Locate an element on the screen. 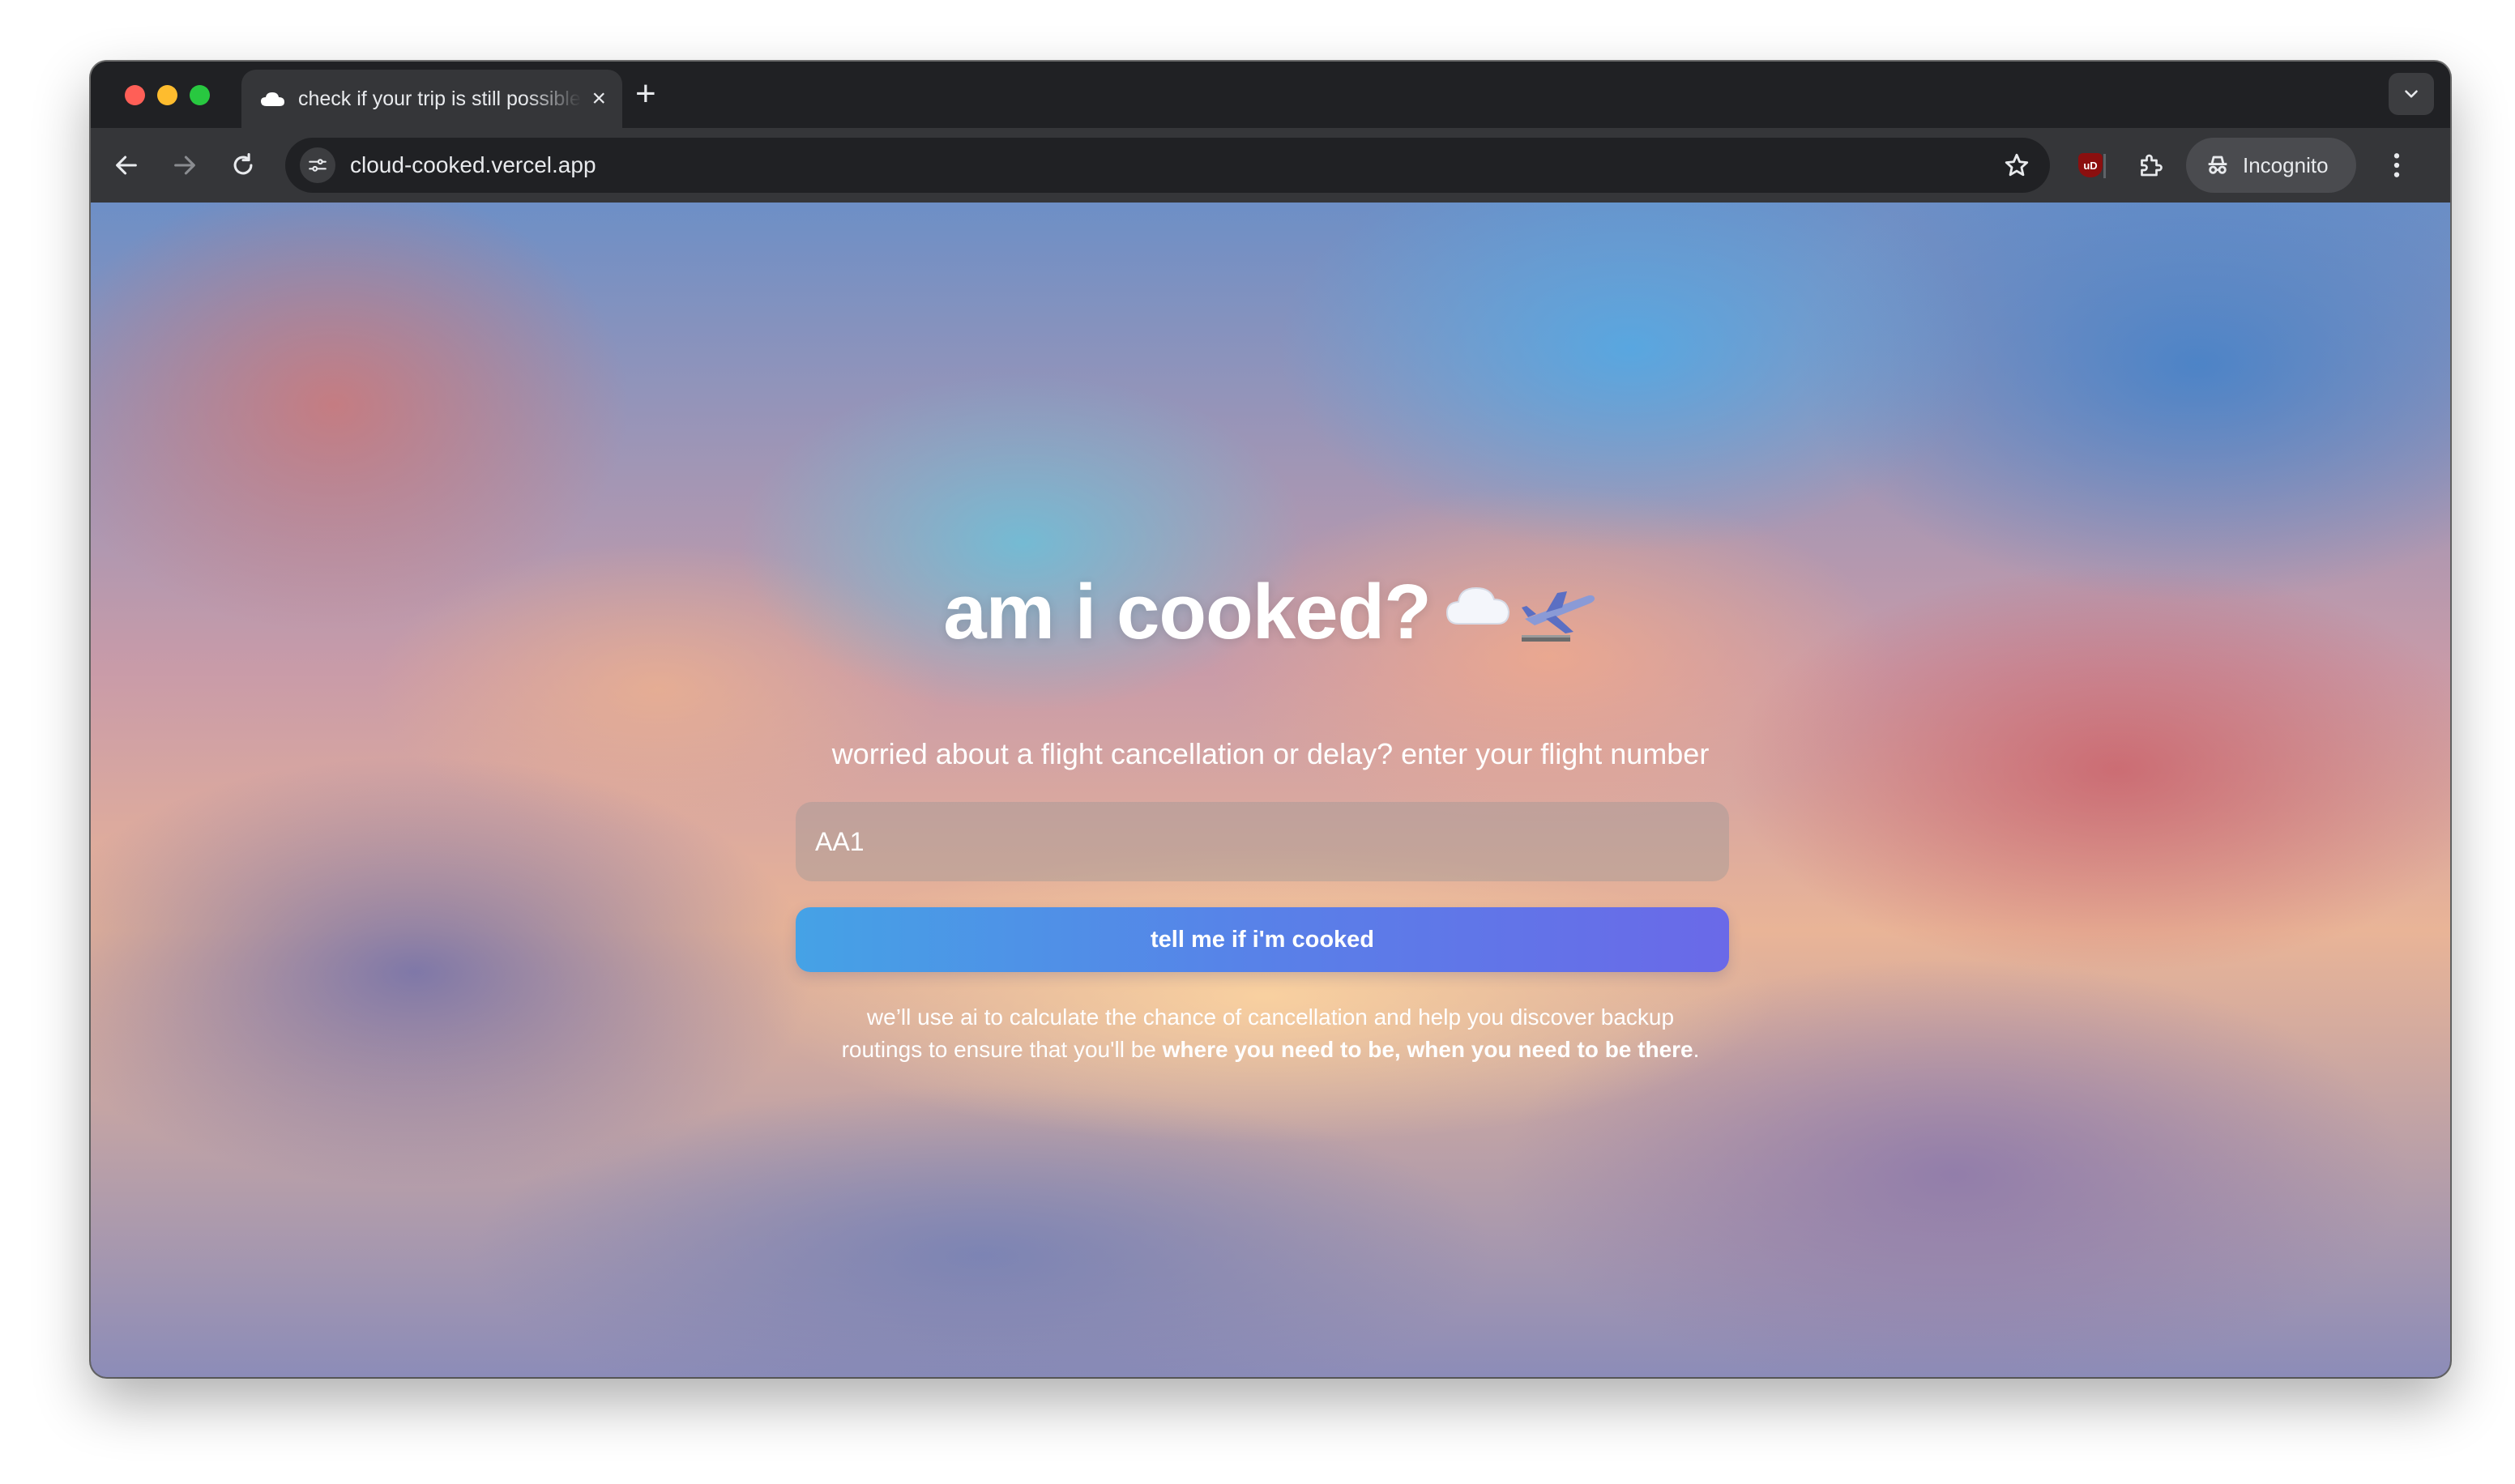  incognito-icon is located at coordinates (2218, 165).